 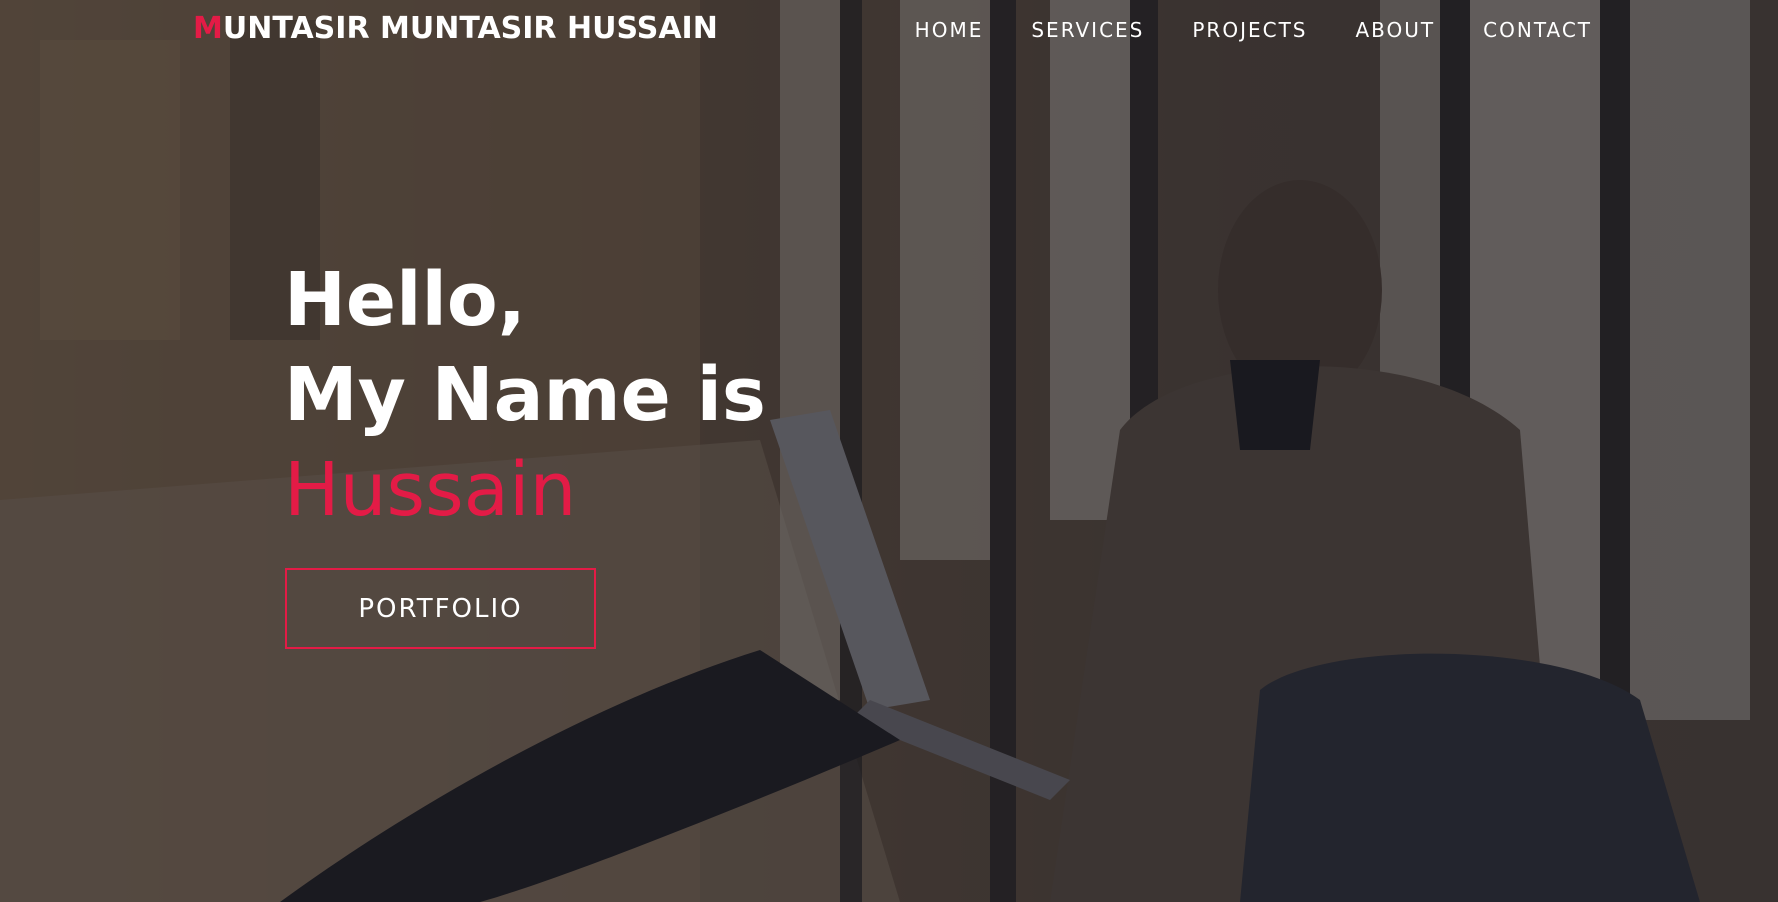 I want to click on portfolio-button: PORTFOLIO, so click(x=440, y=608).